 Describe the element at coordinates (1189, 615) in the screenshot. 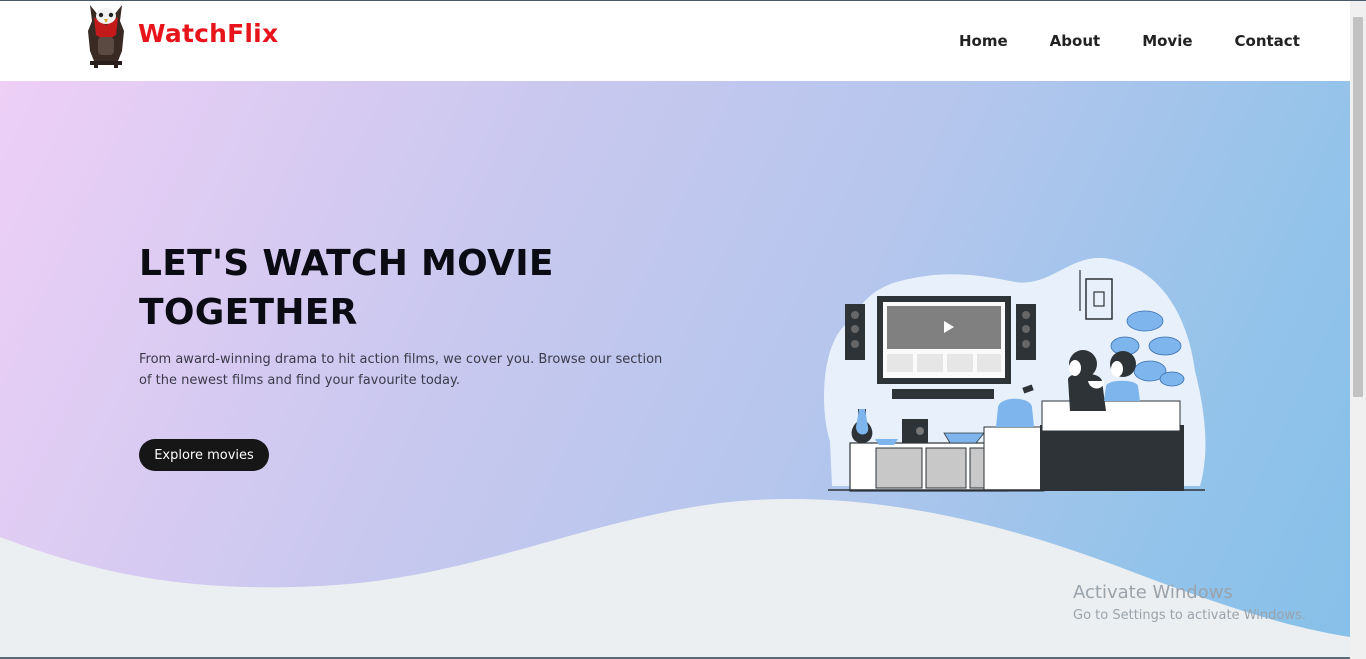

I see `watermark-subtitle: Go to Settings to activate Windows.` at that location.